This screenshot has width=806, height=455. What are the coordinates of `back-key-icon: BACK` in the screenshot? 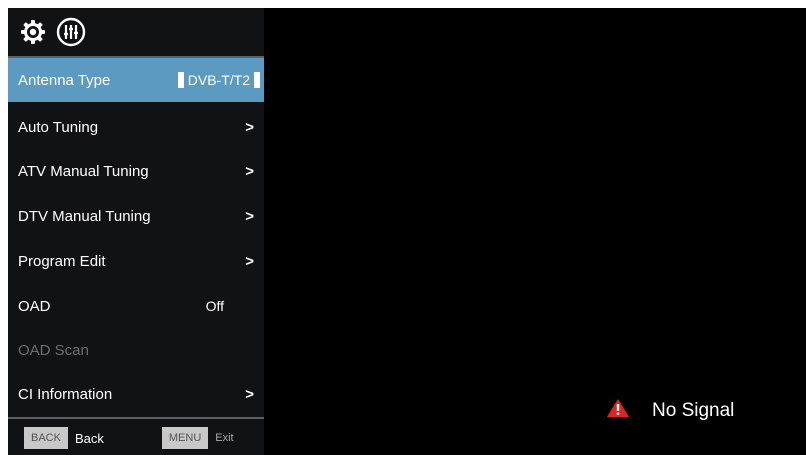 It's located at (46, 438).